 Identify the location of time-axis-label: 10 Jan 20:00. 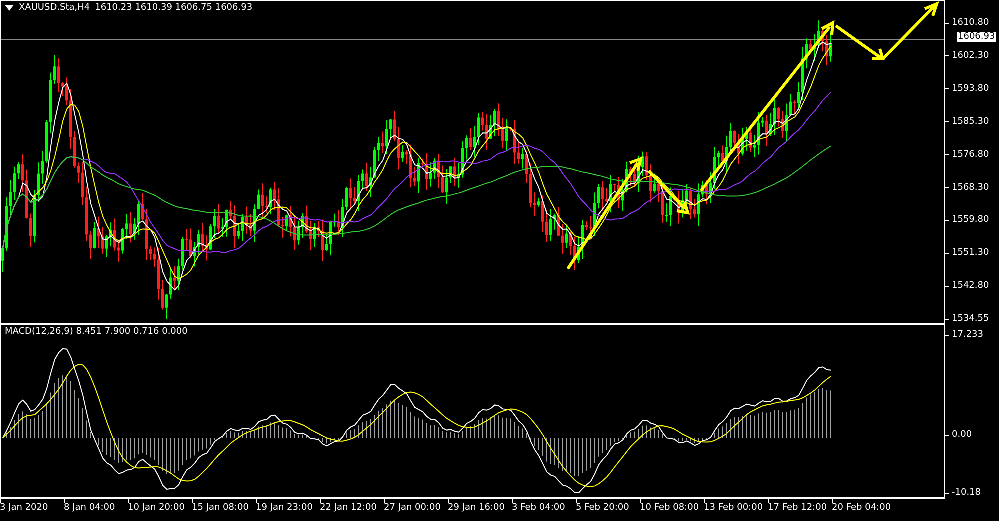
(156, 508).